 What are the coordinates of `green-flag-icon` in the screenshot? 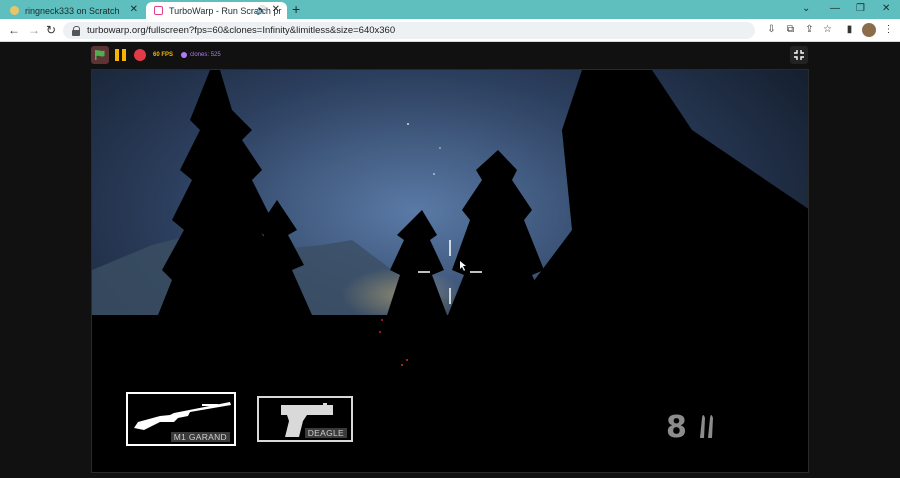 It's located at (100, 55).